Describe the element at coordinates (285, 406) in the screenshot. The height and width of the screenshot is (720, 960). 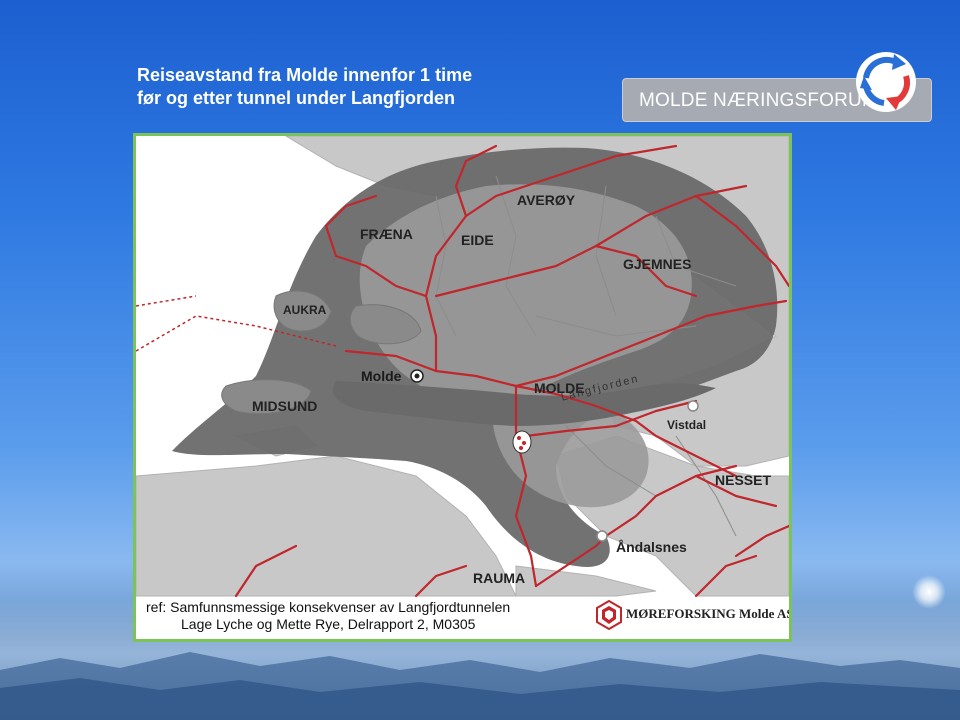
I see `label-midsund: MIDSUND` at that location.